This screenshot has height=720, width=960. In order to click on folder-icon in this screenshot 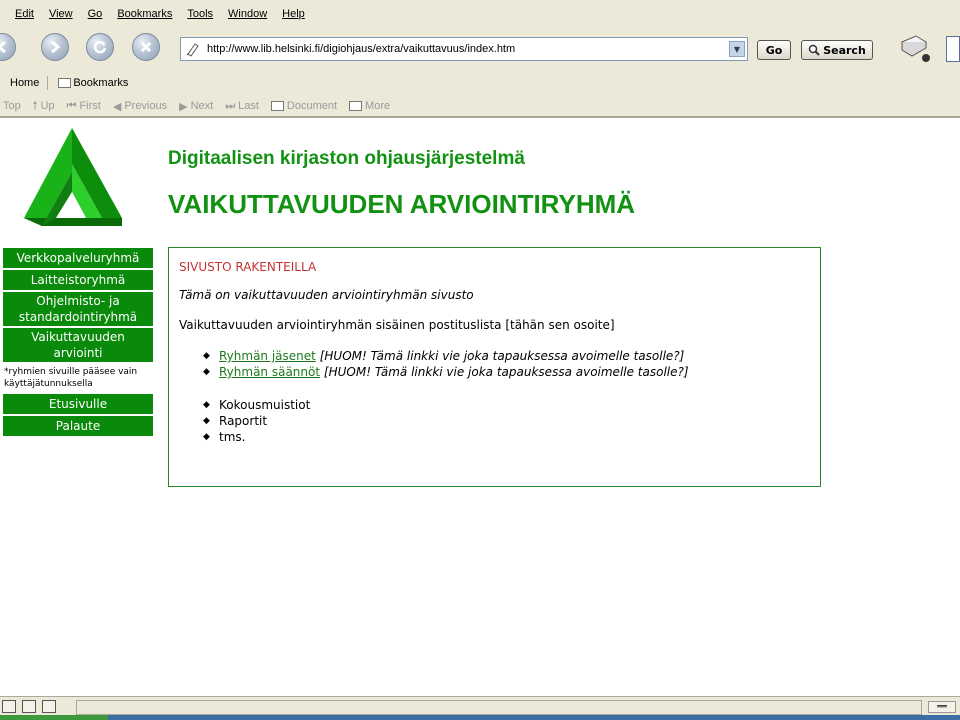, I will do `click(65, 83)`.